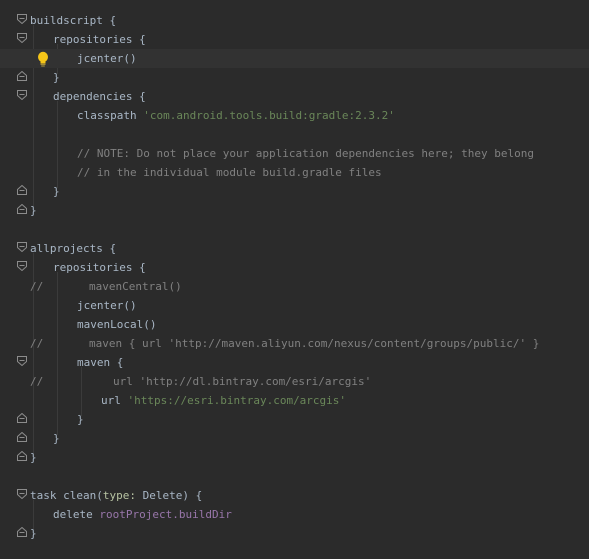  Describe the element at coordinates (76, 514) in the screenshot. I see `code-token: delete` at that location.